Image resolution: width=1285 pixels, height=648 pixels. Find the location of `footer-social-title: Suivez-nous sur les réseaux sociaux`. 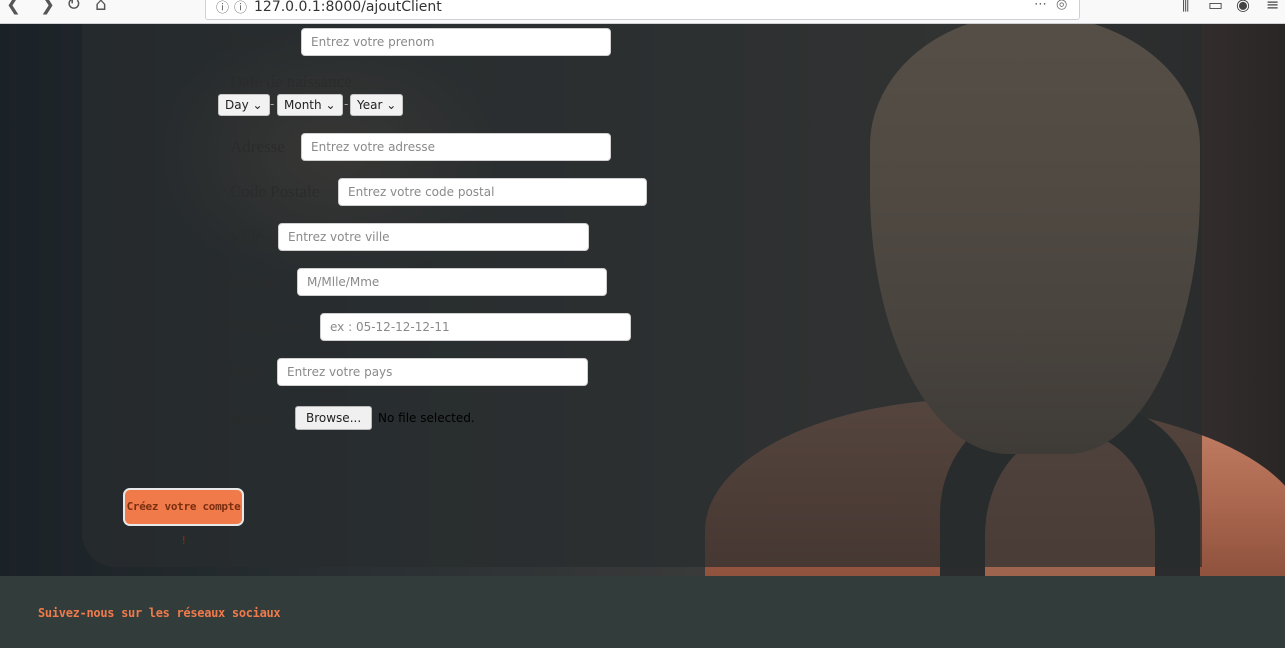

footer-social-title: Suivez-nous sur les réseaux sociaux is located at coordinates (159, 613).